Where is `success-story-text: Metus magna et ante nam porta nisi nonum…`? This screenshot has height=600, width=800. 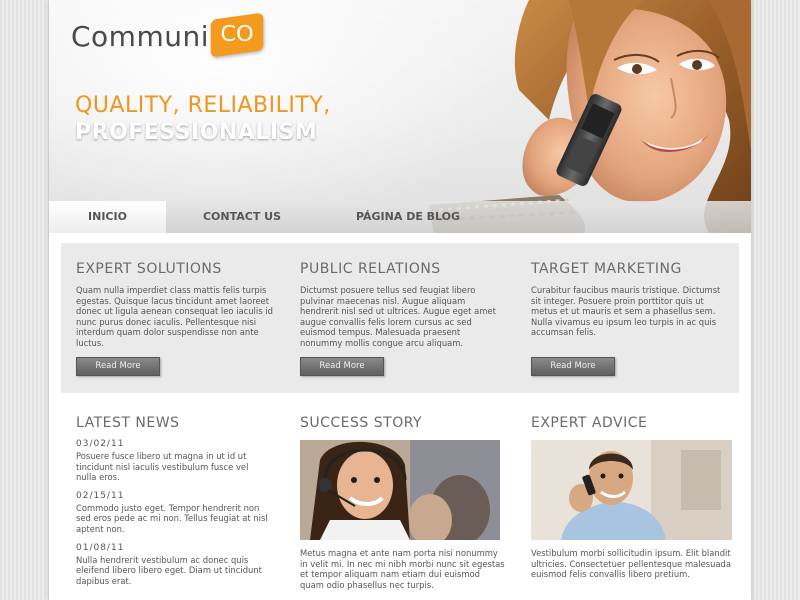
success-story-text: Metus magna et ante nam porta nisi nonum… is located at coordinates (402, 569).